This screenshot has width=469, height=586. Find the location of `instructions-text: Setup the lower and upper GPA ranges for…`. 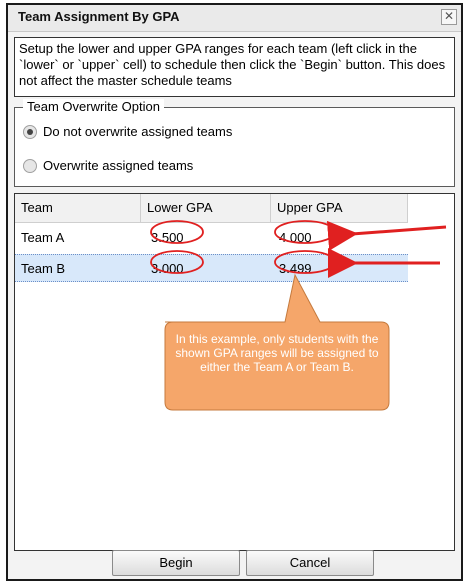

instructions-text: Setup the lower and upper GPA ranges for… is located at coordinates (234, 67).